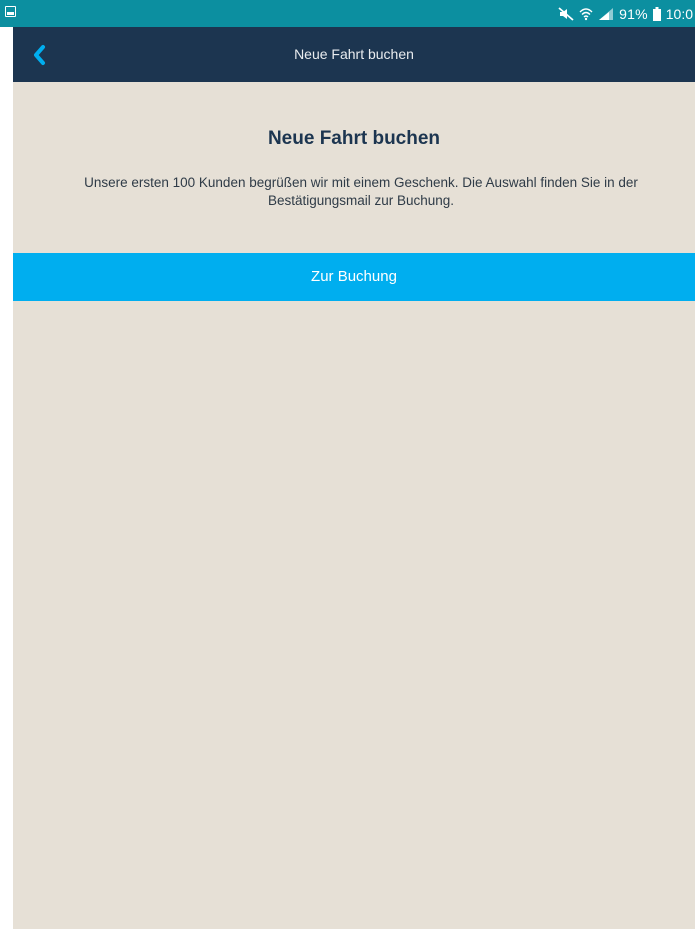  What do you see at coordinates (633, 13) in the screenshot?
I see `battery-percent: 91%` at bounding box center [633, 13].